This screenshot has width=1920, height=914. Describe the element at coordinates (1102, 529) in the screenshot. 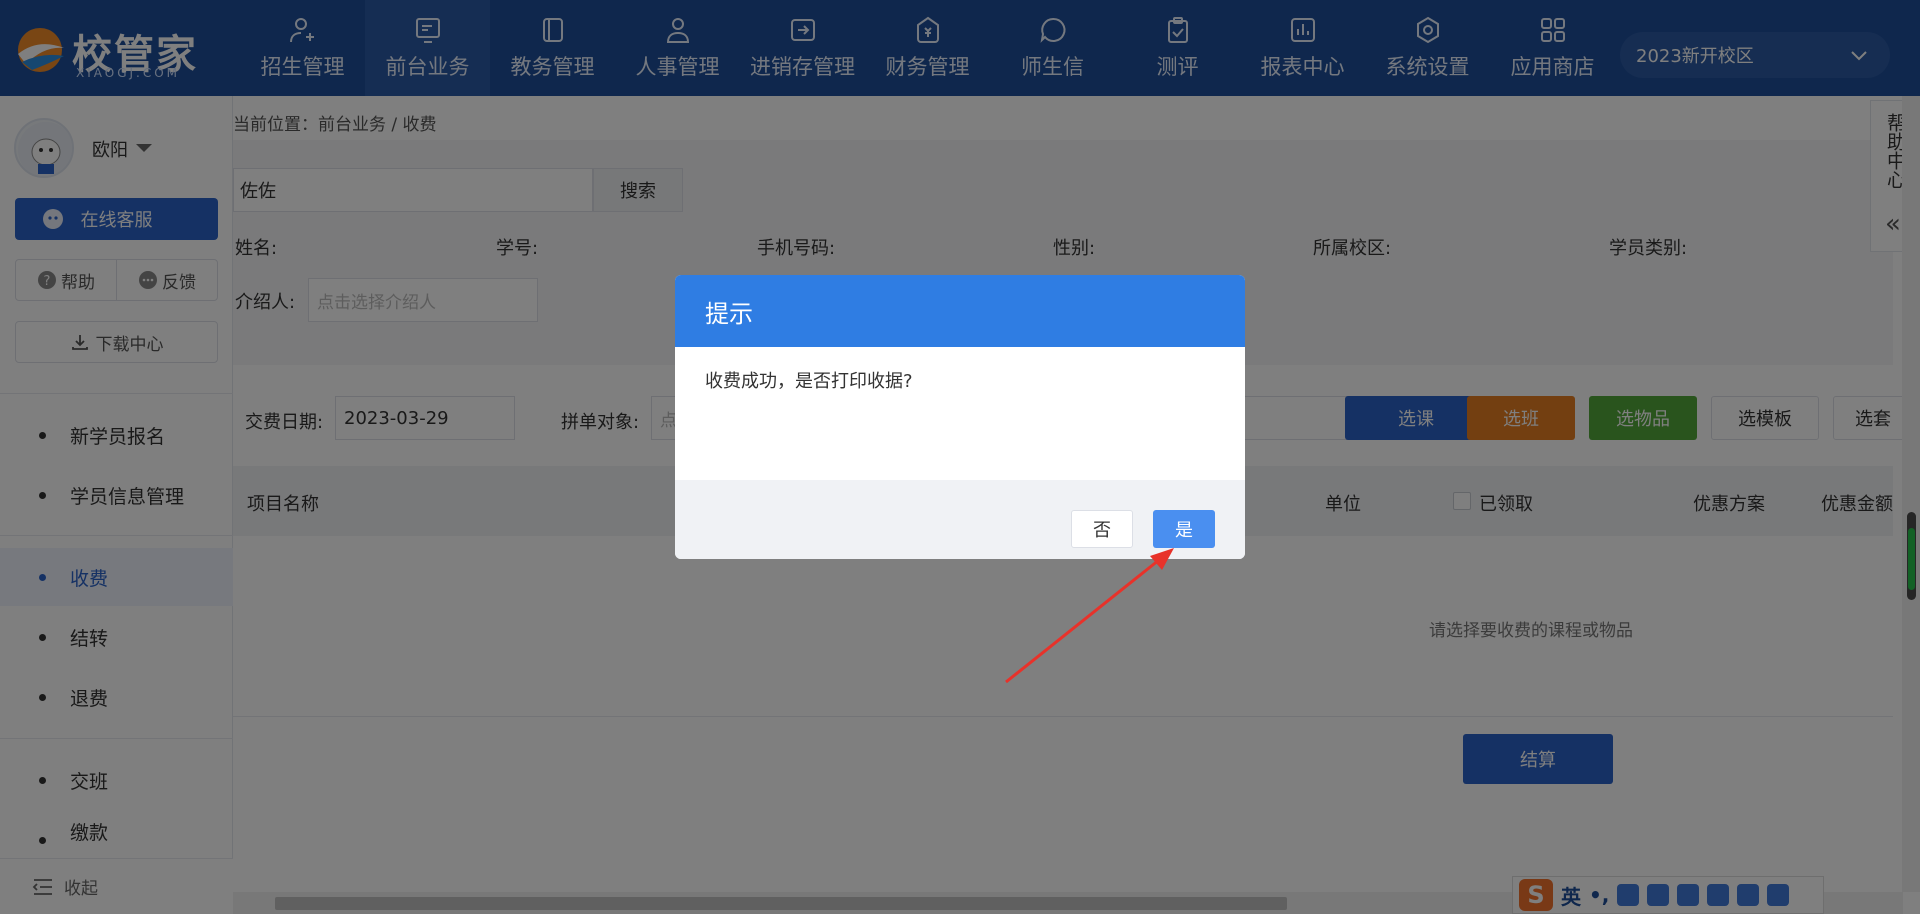

I see `no-button: 否` at that location.